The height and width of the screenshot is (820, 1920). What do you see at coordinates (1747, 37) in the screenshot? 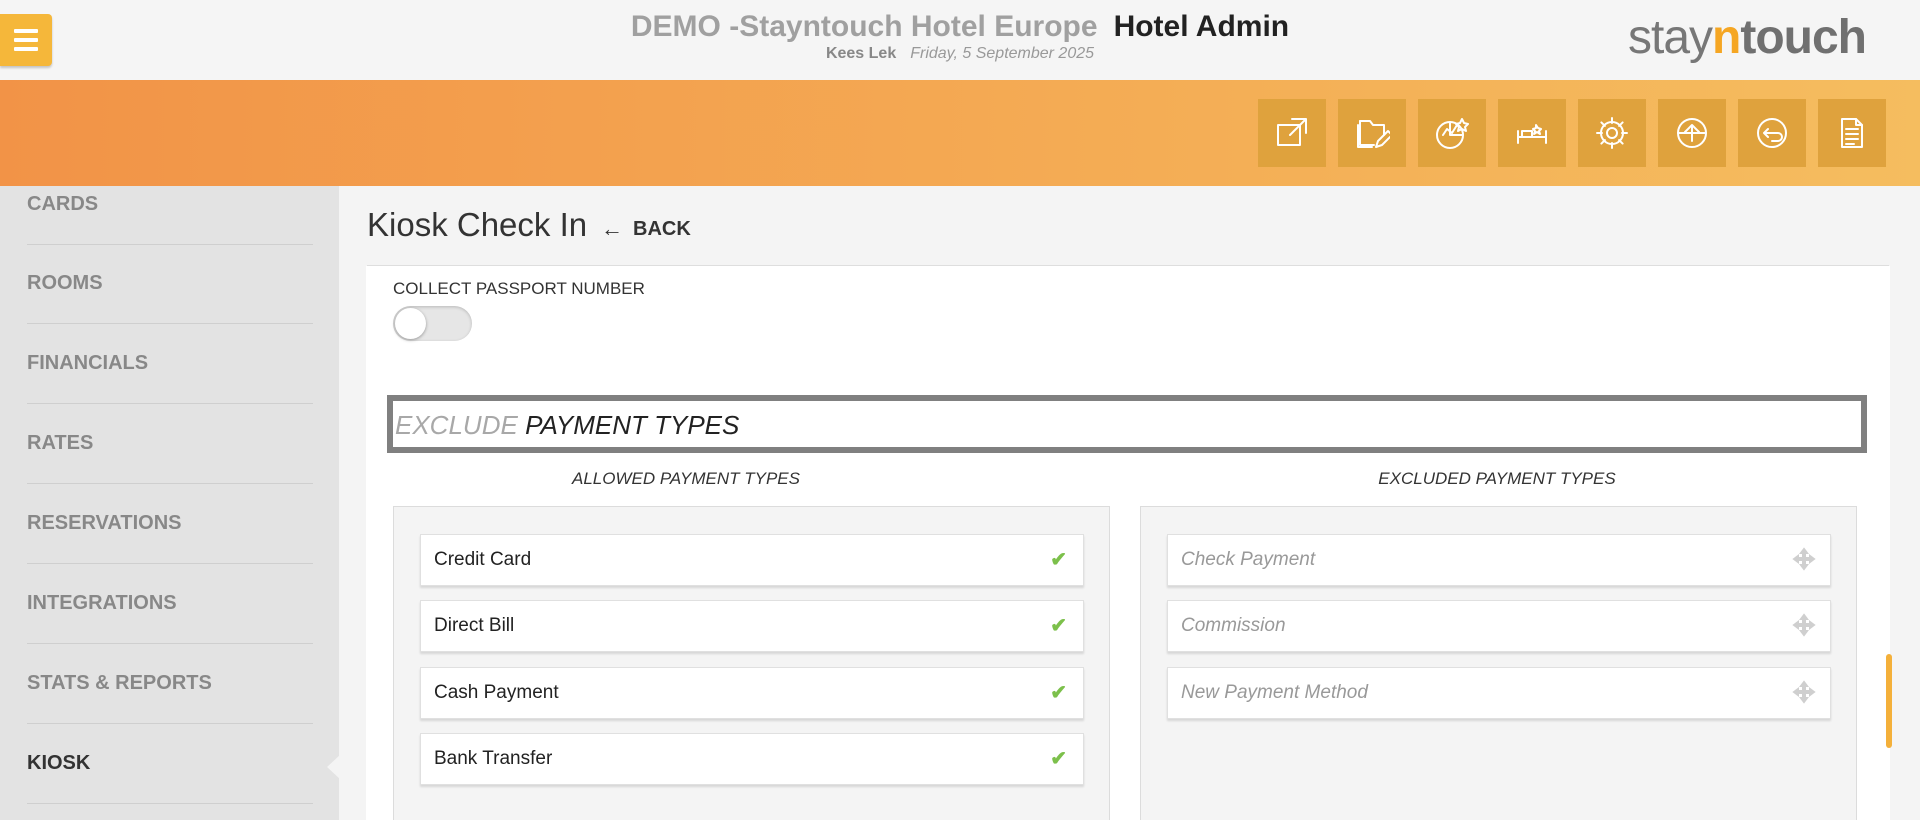
I see `stayntouch-logo: stayntouch` at bounding box center [1747, 37].